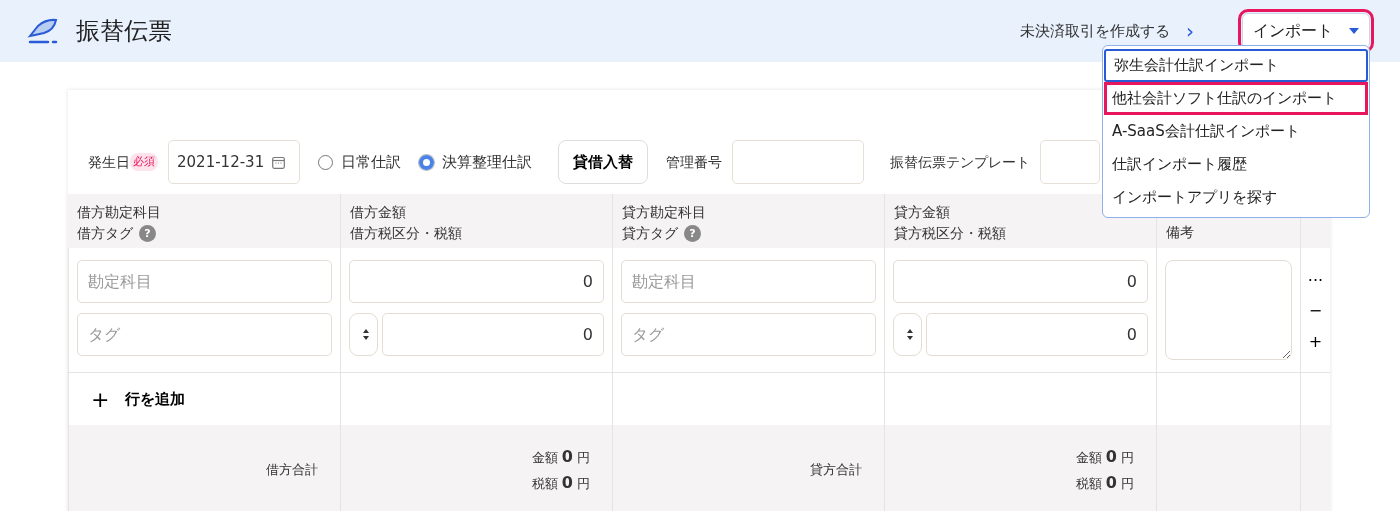  What do you see at coordinates (378, 212) in the screenshot?
I see `column-header: 借方金額` at bounding box center [378, 212].